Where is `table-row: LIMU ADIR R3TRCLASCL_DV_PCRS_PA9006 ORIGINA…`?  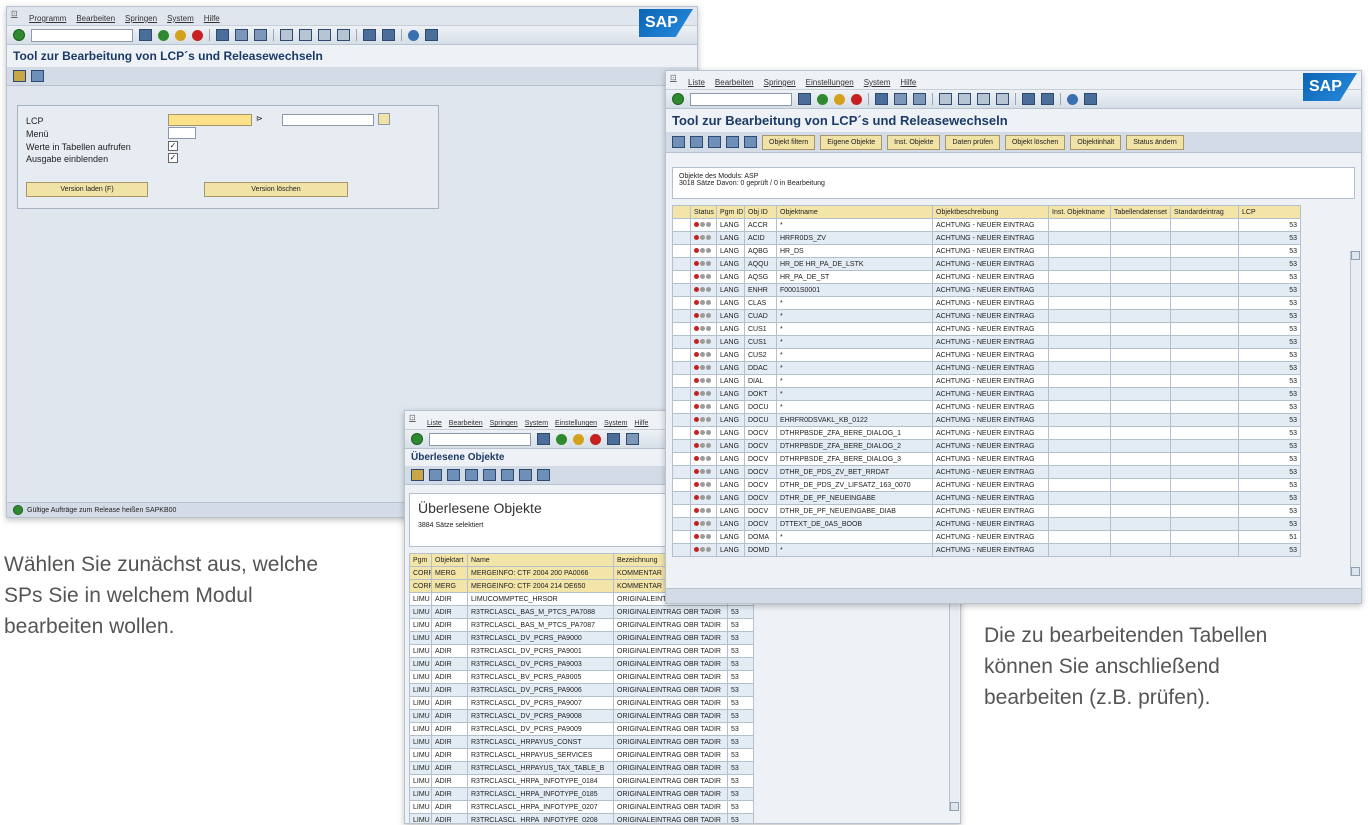
table-row: LIMU ADIR R3TRCLASCL_DV_PCRS_PA9006 ORIGINA… is located at coordinates (581, 690).